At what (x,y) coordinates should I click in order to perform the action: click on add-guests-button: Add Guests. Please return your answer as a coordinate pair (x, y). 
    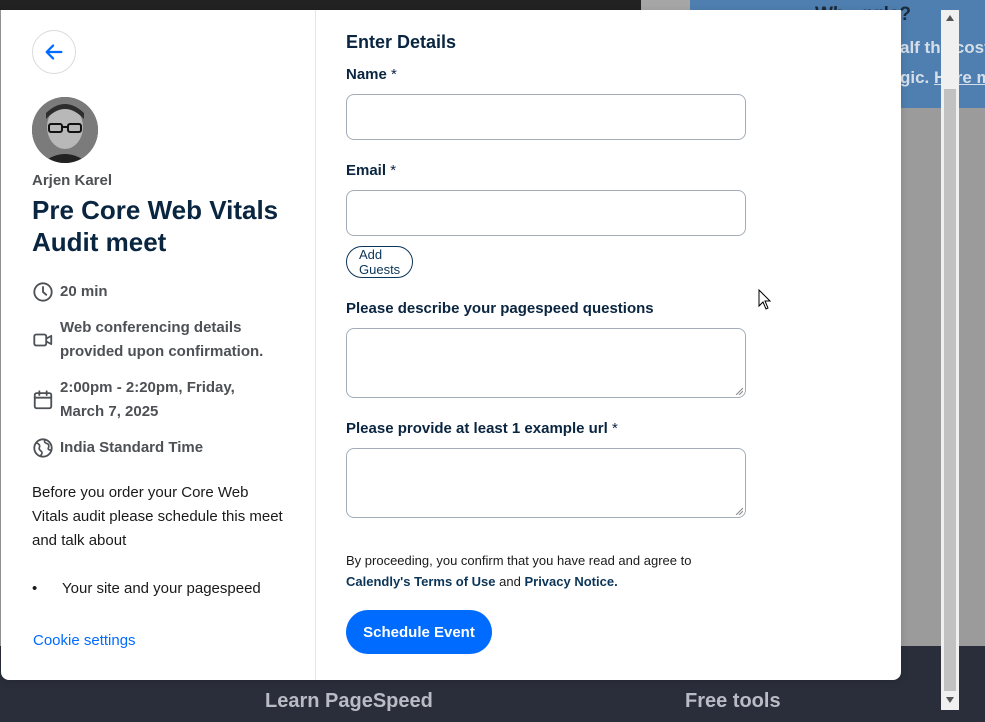
    Looking at the image, I should click on (380, 262).